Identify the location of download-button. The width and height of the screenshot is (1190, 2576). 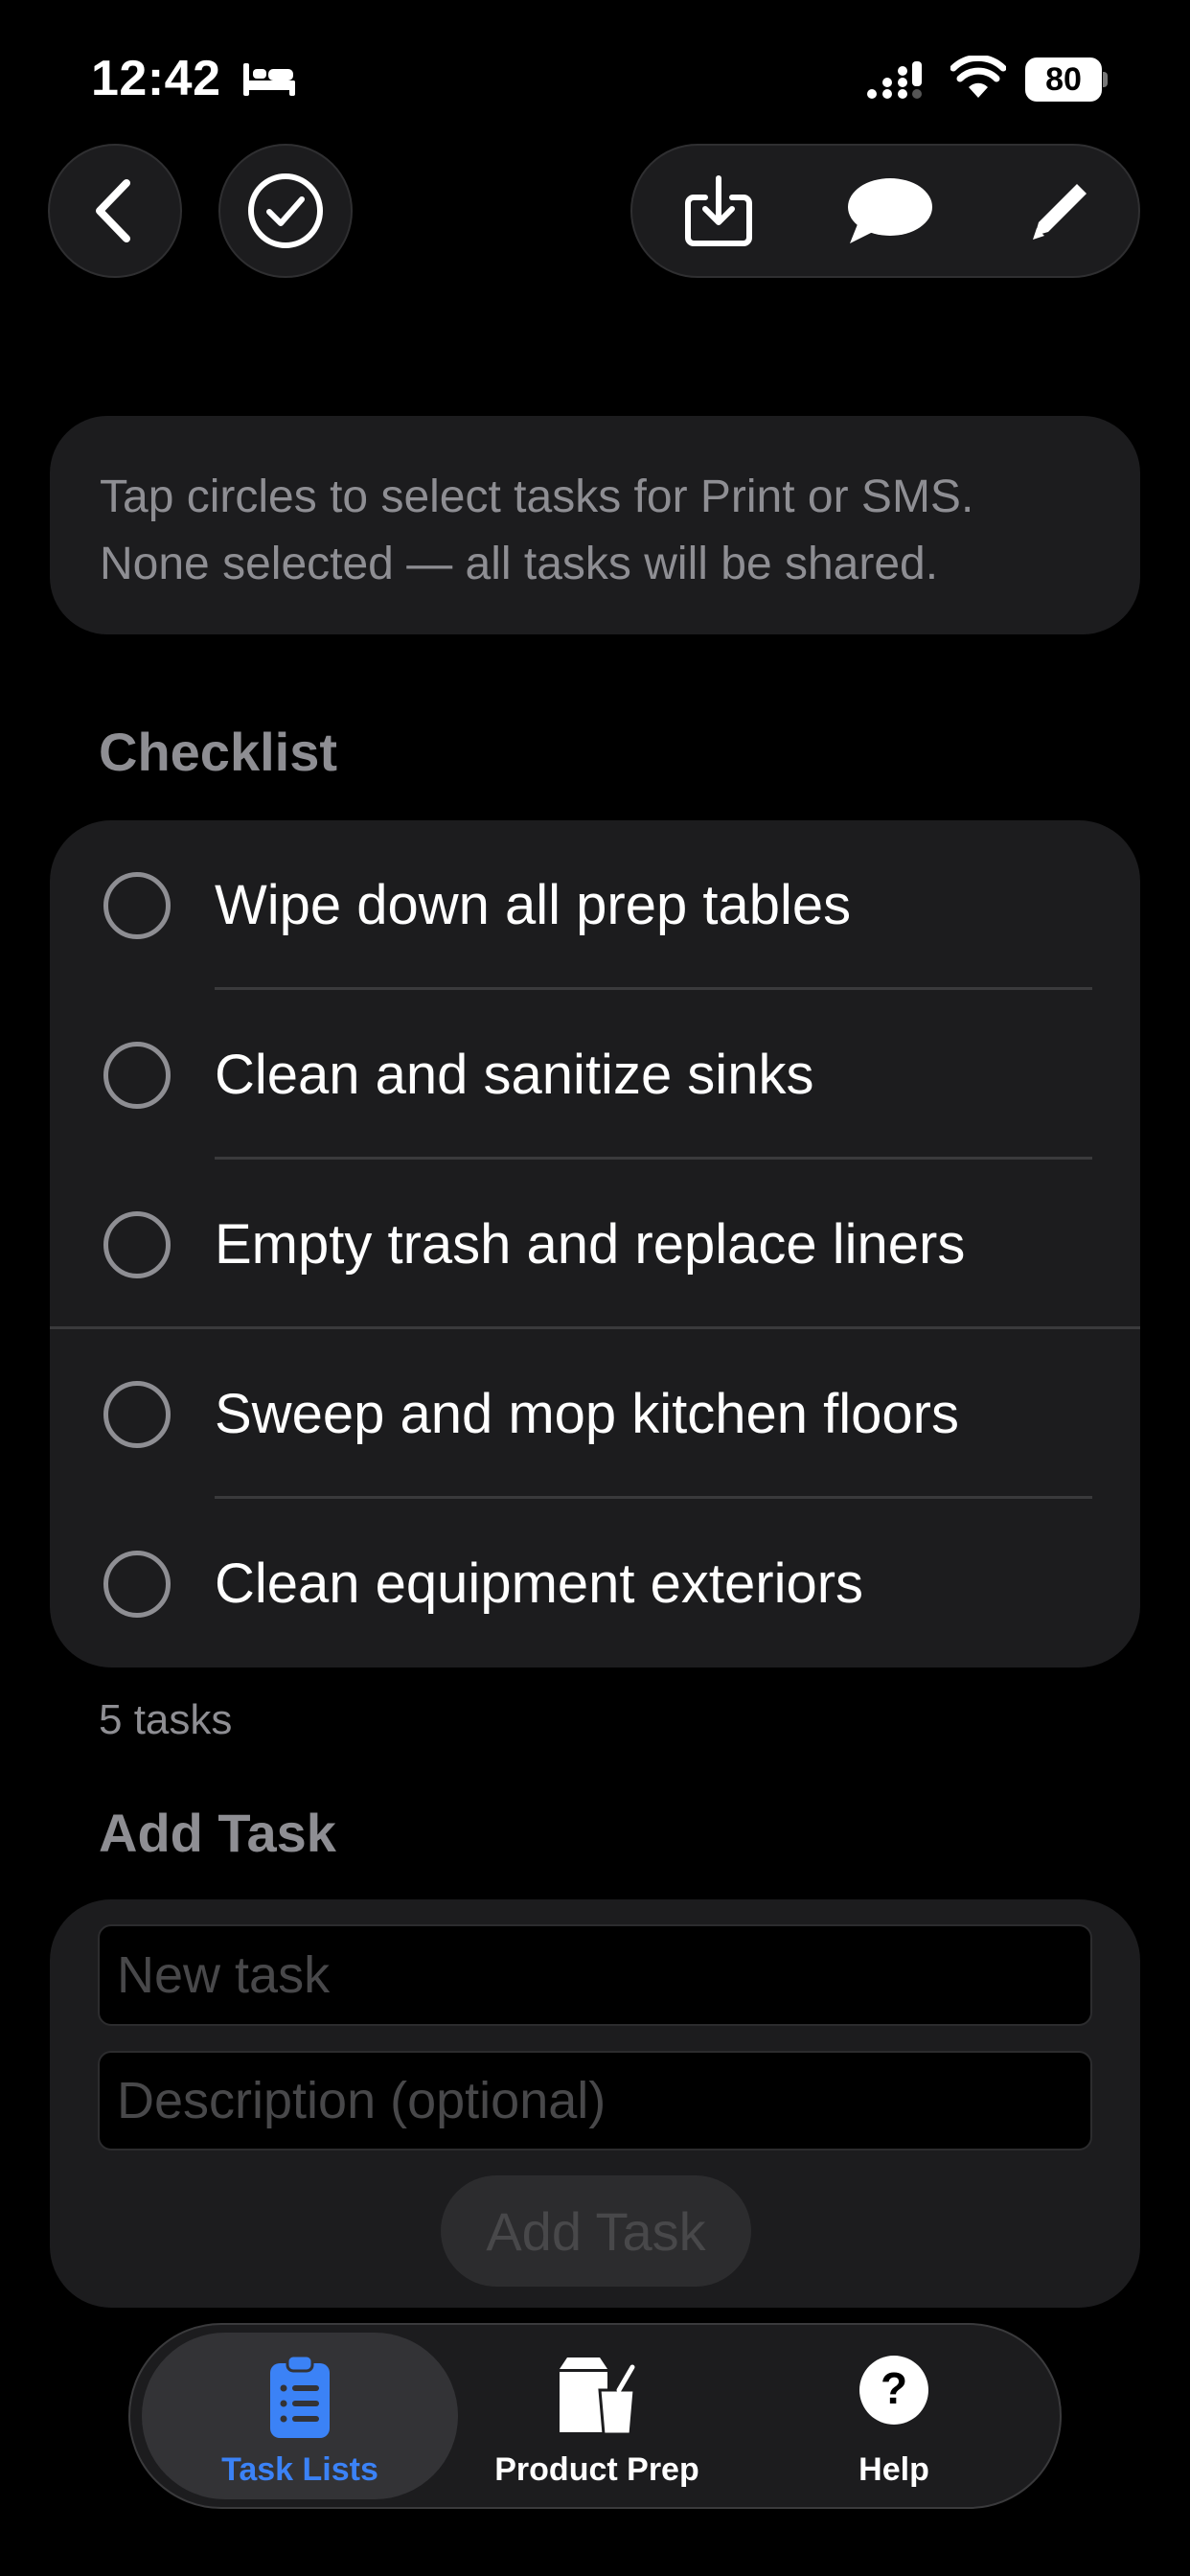
(719, 211).